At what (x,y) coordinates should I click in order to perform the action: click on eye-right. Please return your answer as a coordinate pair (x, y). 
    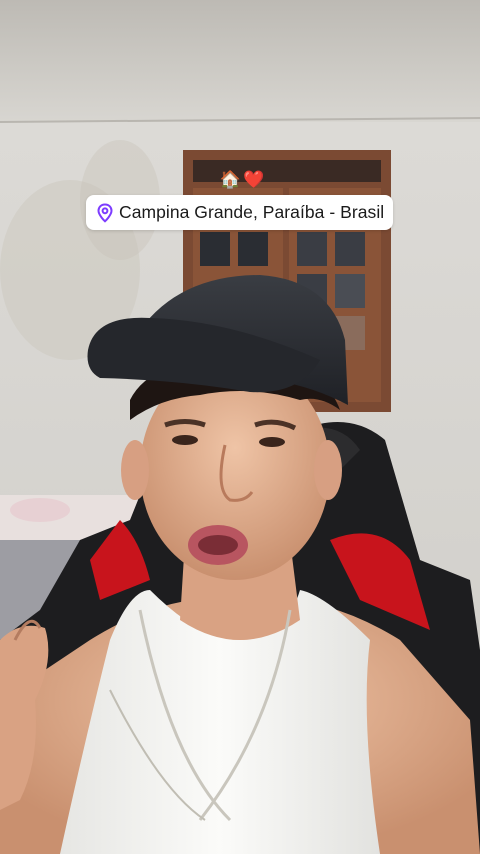
    Looking at the image, I should click on (272, 442).